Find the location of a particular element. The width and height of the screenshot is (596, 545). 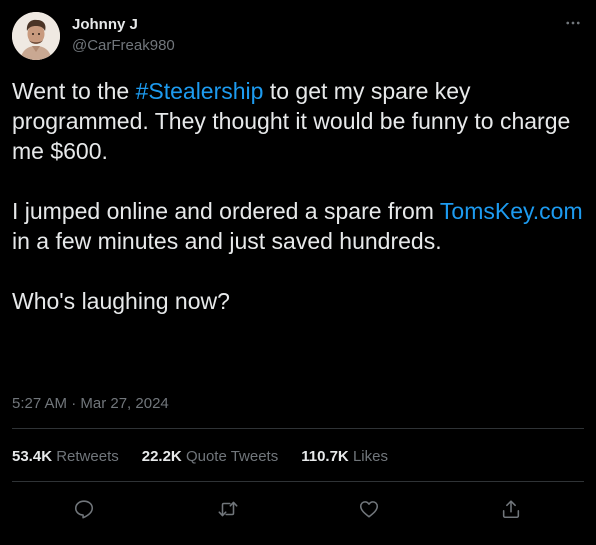

retweet-icon is located at coordinates (228, 509).